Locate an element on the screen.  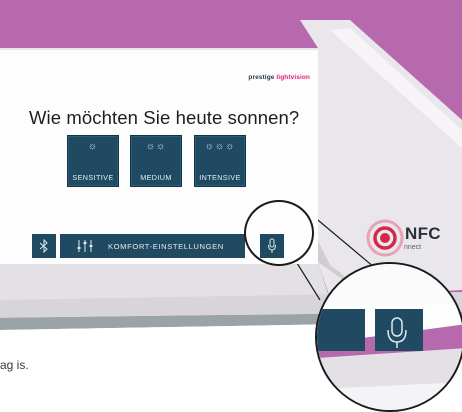
bluetooth-icon is located at coordinates (43, 246).